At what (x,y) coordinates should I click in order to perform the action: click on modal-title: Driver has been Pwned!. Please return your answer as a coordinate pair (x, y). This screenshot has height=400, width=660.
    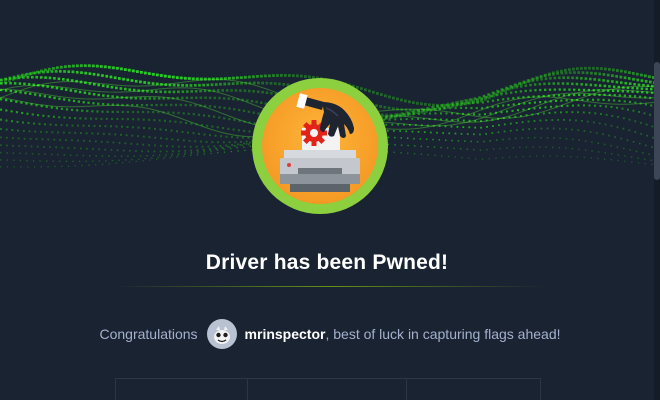
    Looking at the image, I should click on (327, 262).